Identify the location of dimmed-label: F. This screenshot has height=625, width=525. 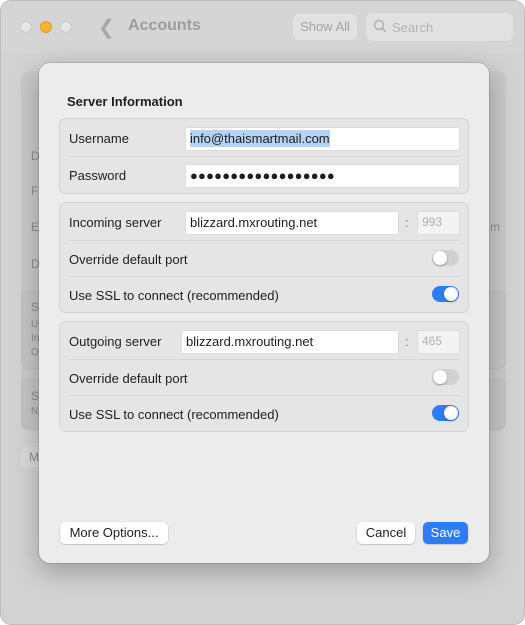
(35, 191).